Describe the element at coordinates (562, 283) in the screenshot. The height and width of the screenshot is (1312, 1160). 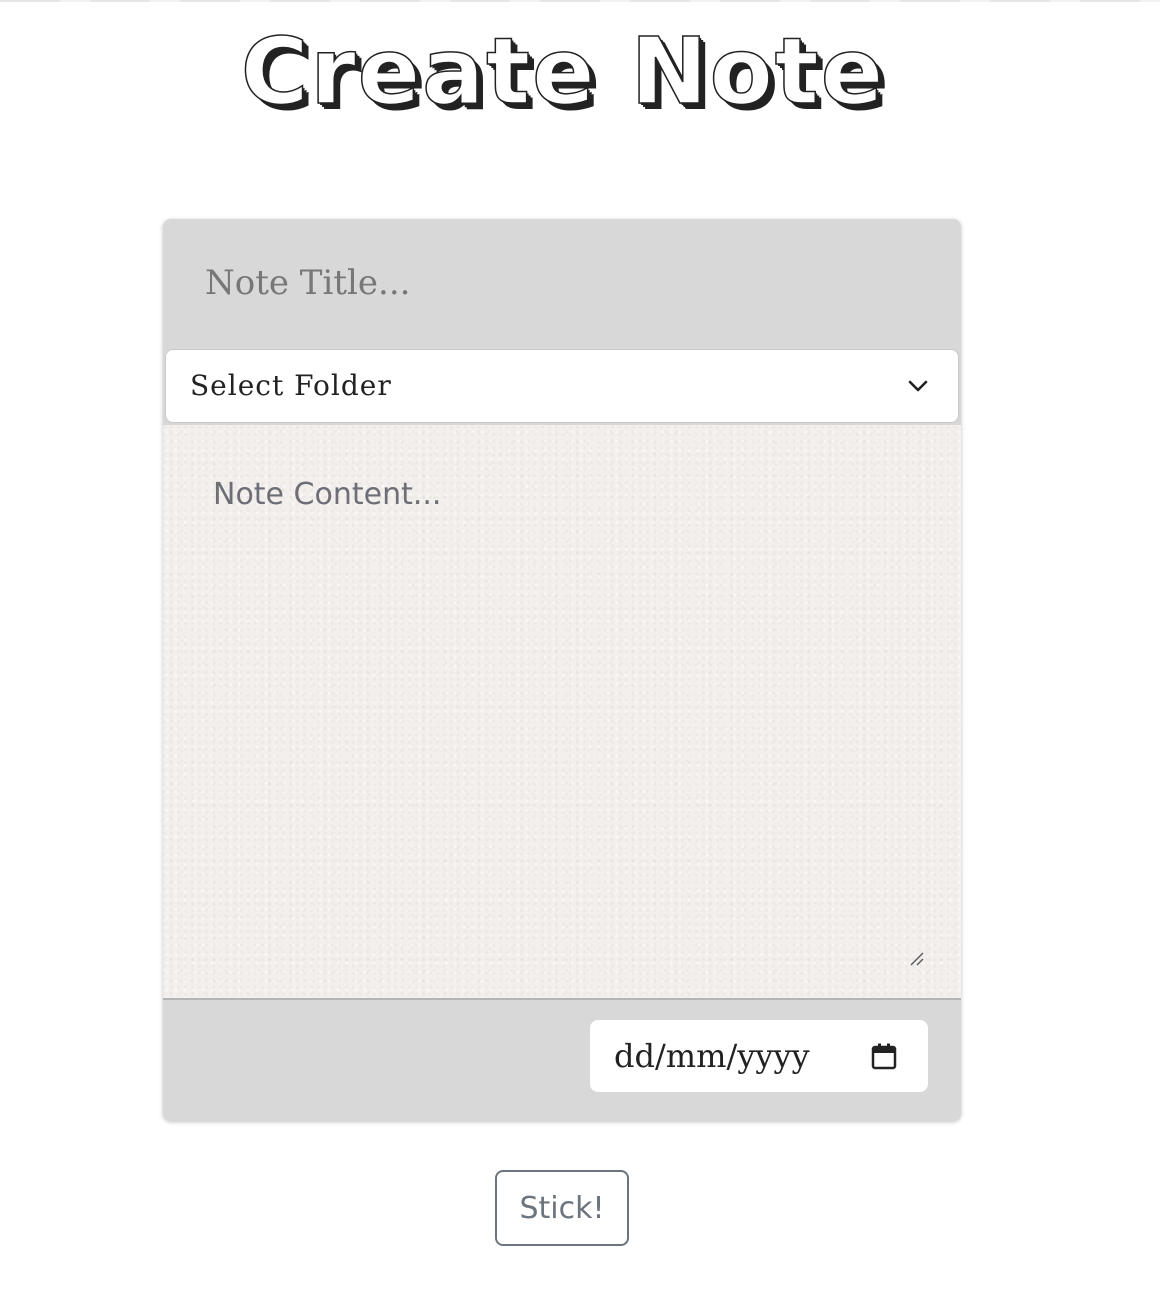
I see `note-title-input` at that location.